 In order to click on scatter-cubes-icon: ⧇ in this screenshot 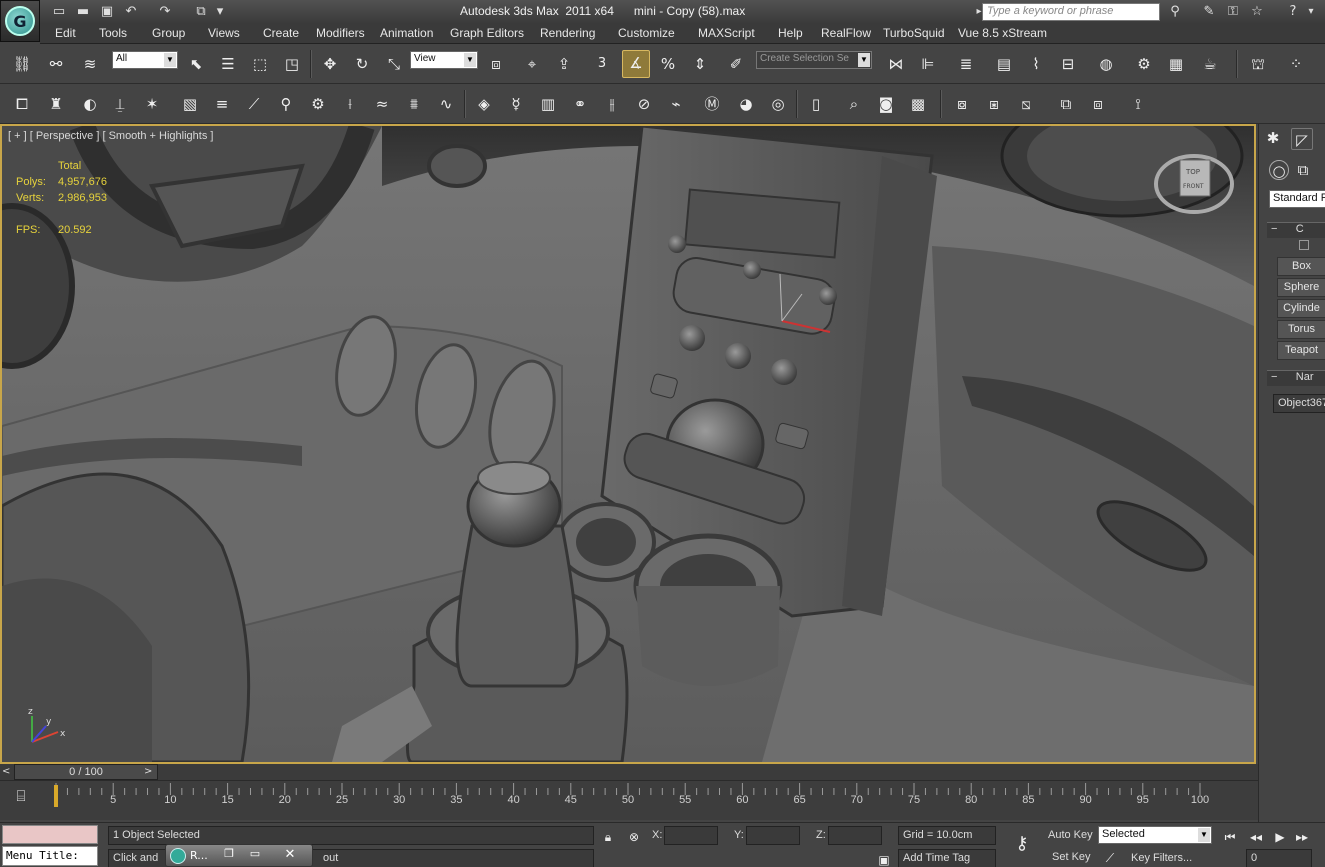, I will do `click(962, 104)`.